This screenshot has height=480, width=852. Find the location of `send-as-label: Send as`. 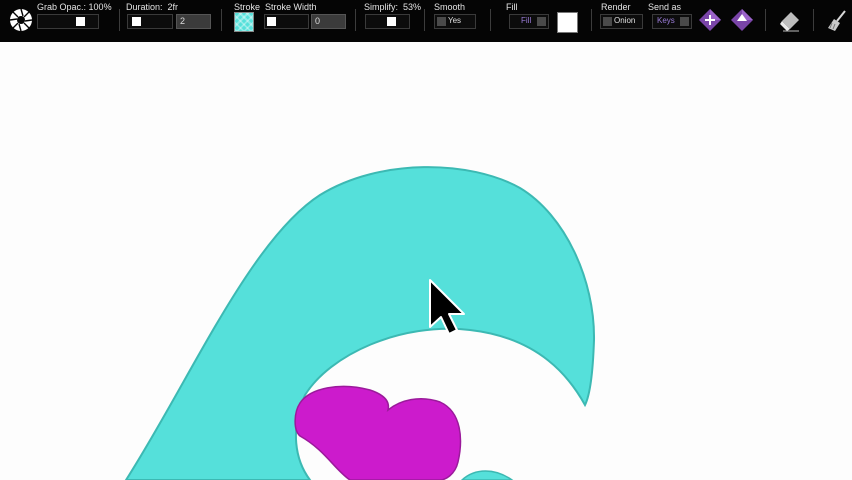

send-as-label: Send as is located at coordinates (665, 7).